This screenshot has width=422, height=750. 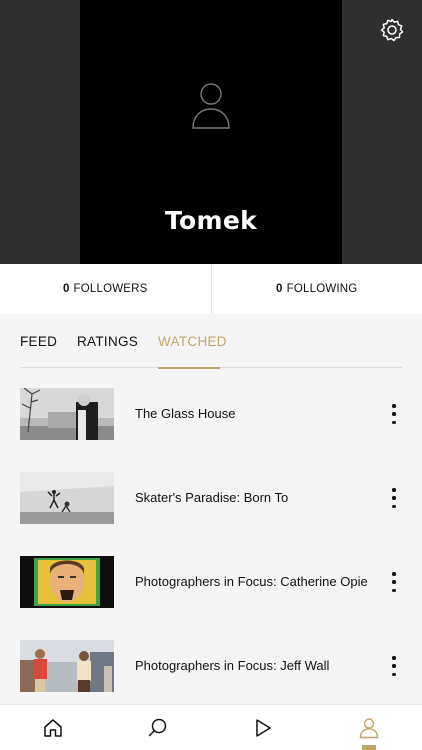 What do you see at coordinates (263, 728) in the screenshot?
I see `play-icon` at bounding box center [263, 728].